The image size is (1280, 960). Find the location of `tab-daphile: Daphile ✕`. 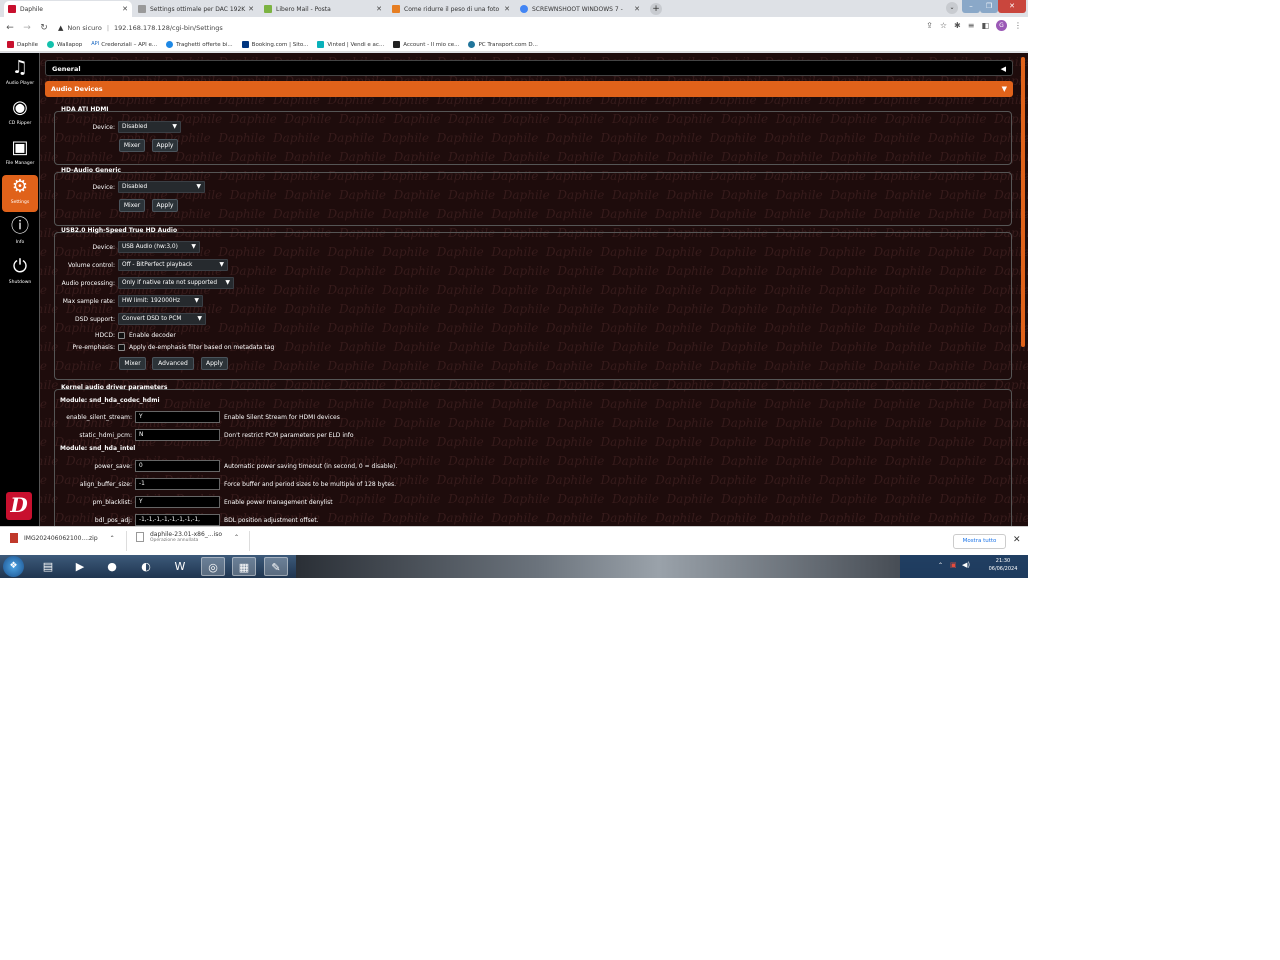

tab-daphile: Daphile ✕ is located at coordinates (68, 9).